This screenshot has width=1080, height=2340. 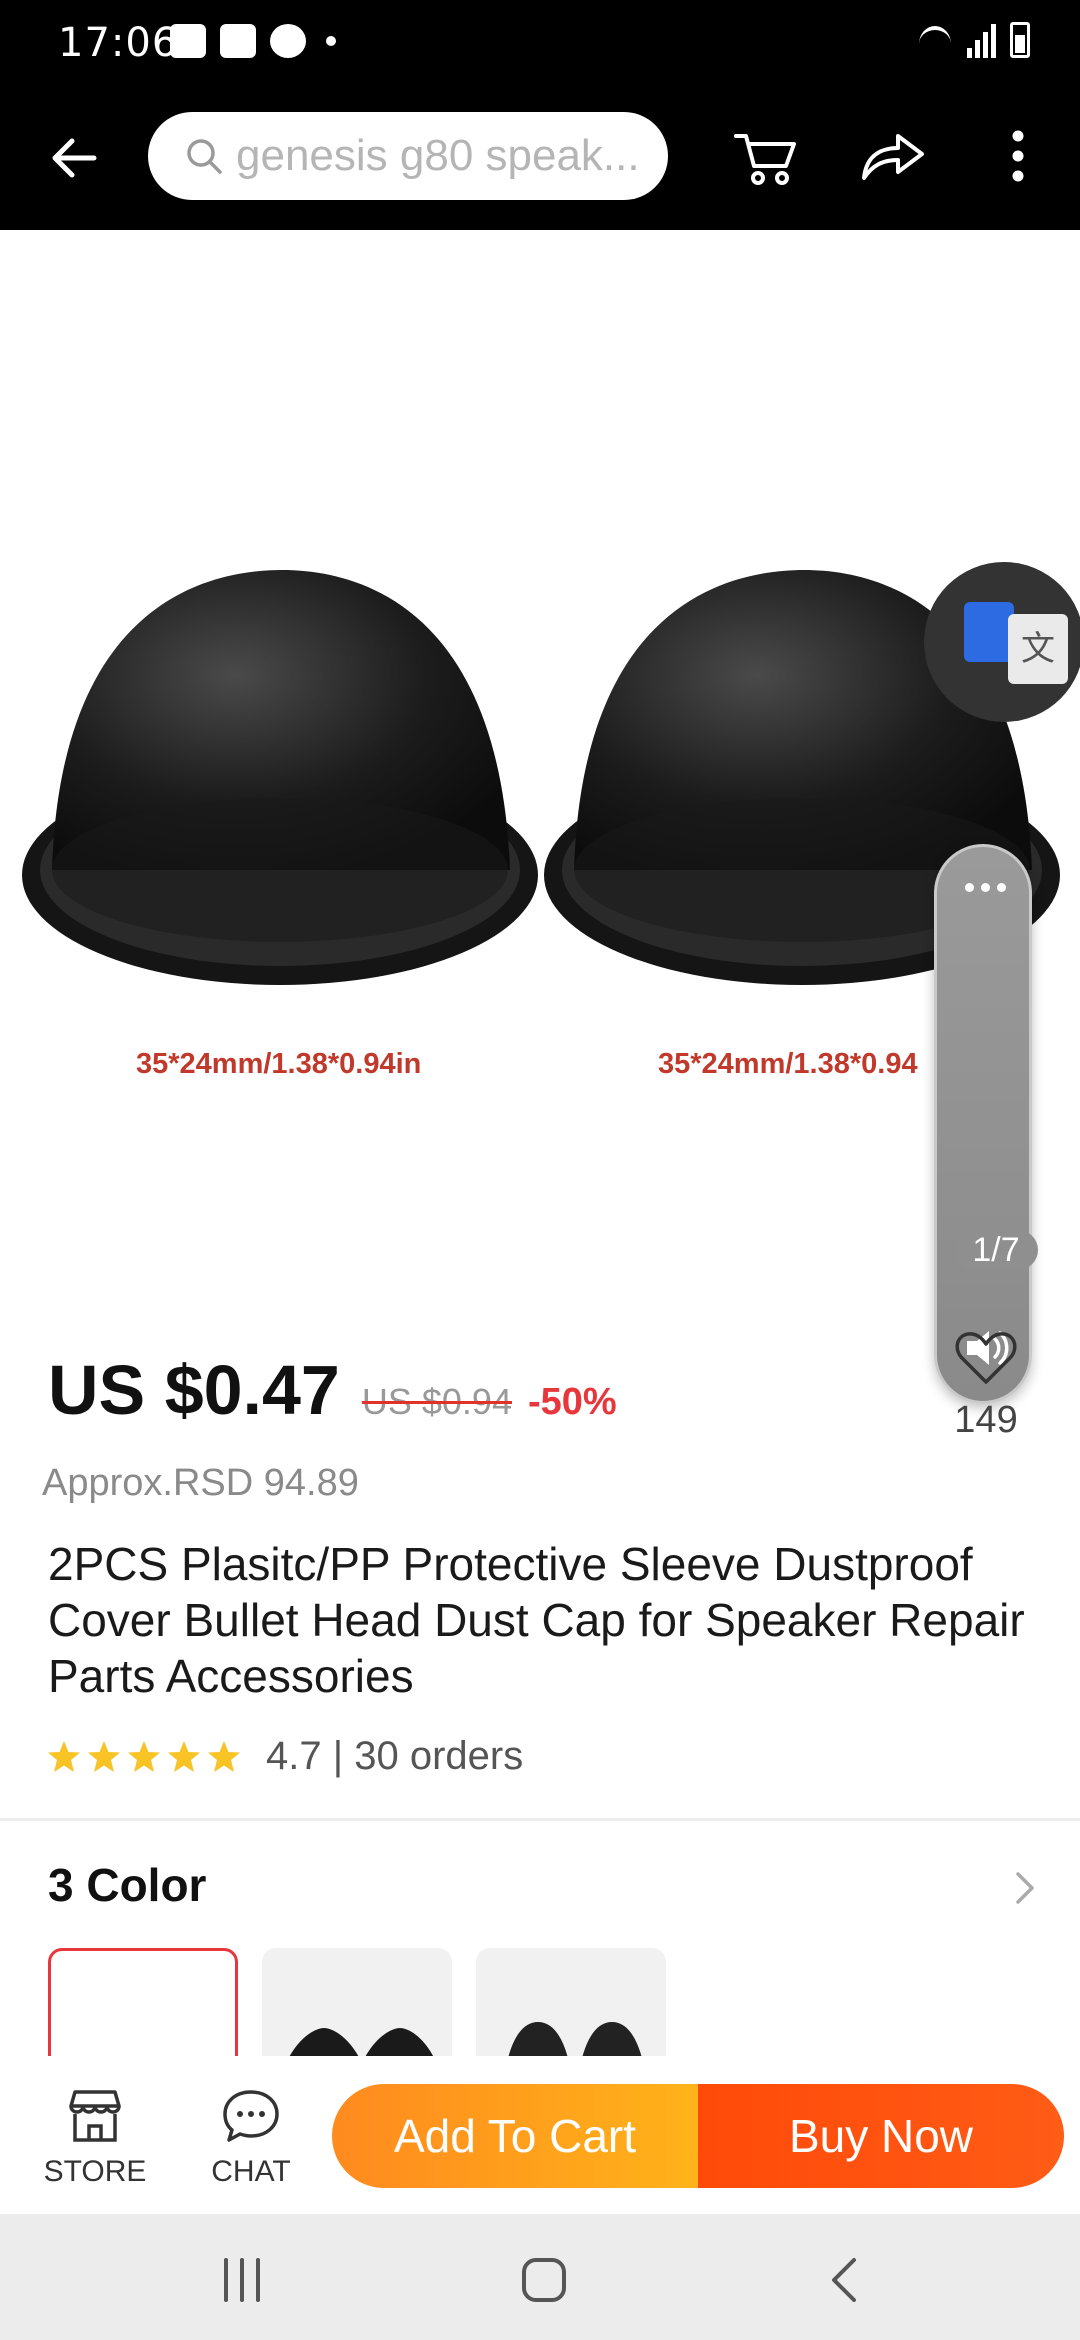 What do you see at coordinates (251, 2171) in the screenshot?
I see `chat-label: CHAT` at bounding box center [251, 2171].